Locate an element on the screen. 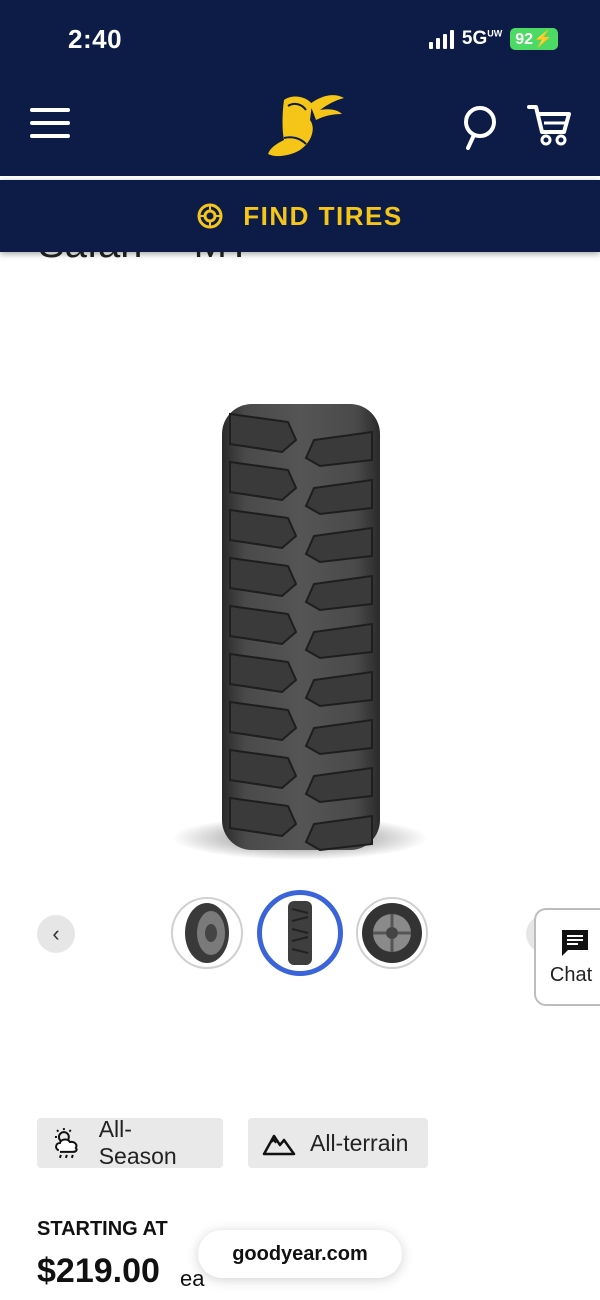  status-bar: 2:40 5GUW 92⚡ is located at coordinates (300, 40).